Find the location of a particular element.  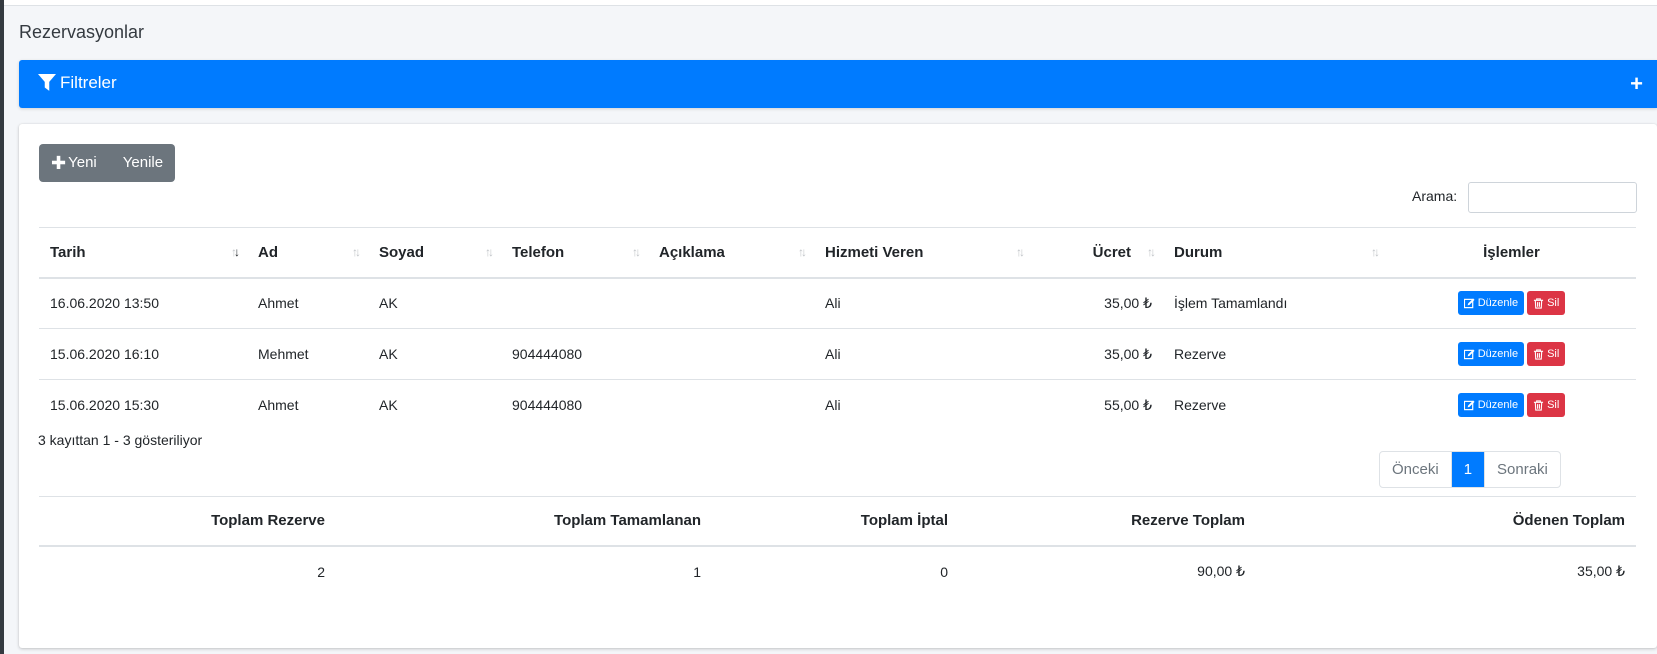

pagination: Önceki 1 Sonraki is located at coordinates (1470, 469).